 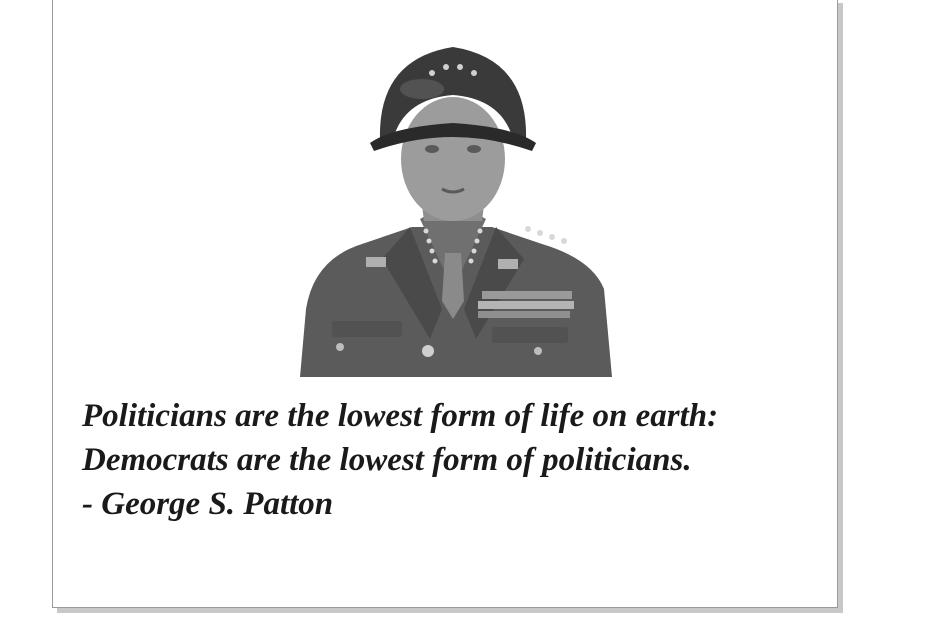 I want to click on quote-attribution: - George S. Patton, so click(x=208, y=504).